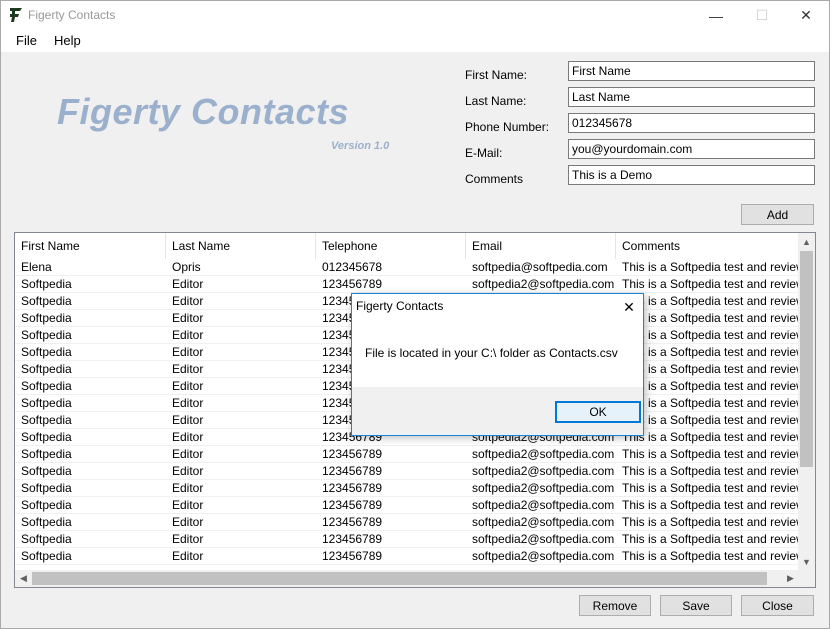  What do you see at coordinates (691, 71) in the screenshot?
I see `first-name-field` at bounding box center [691, 71].